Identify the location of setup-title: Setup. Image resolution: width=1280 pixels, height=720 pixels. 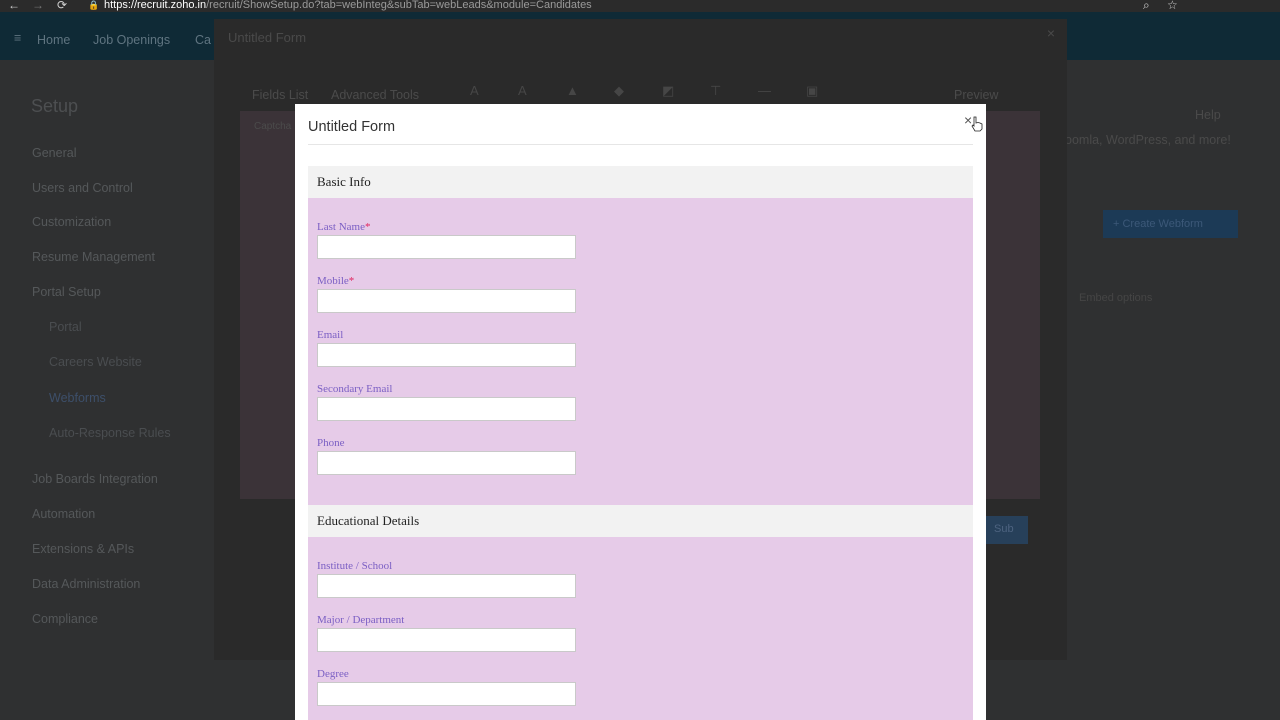
(55, 106).